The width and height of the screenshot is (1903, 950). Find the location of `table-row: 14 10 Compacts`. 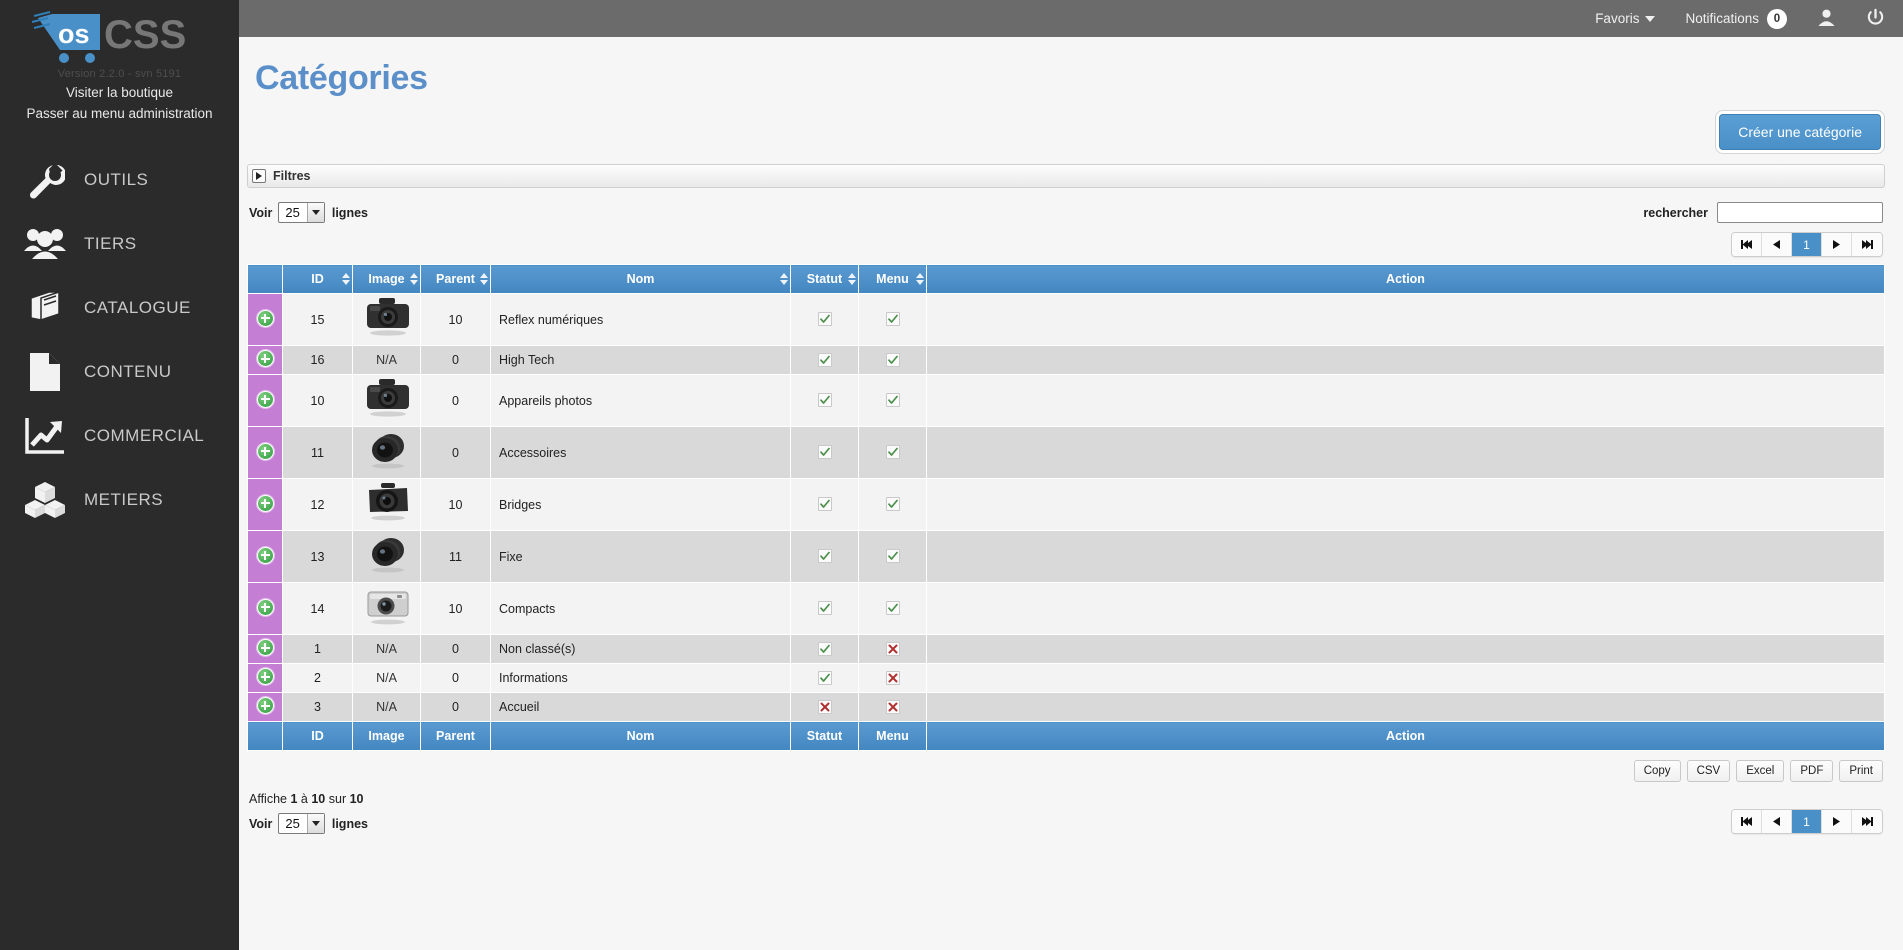

table-row: 14 10 Compacts is located at coordinates (1066, 608).